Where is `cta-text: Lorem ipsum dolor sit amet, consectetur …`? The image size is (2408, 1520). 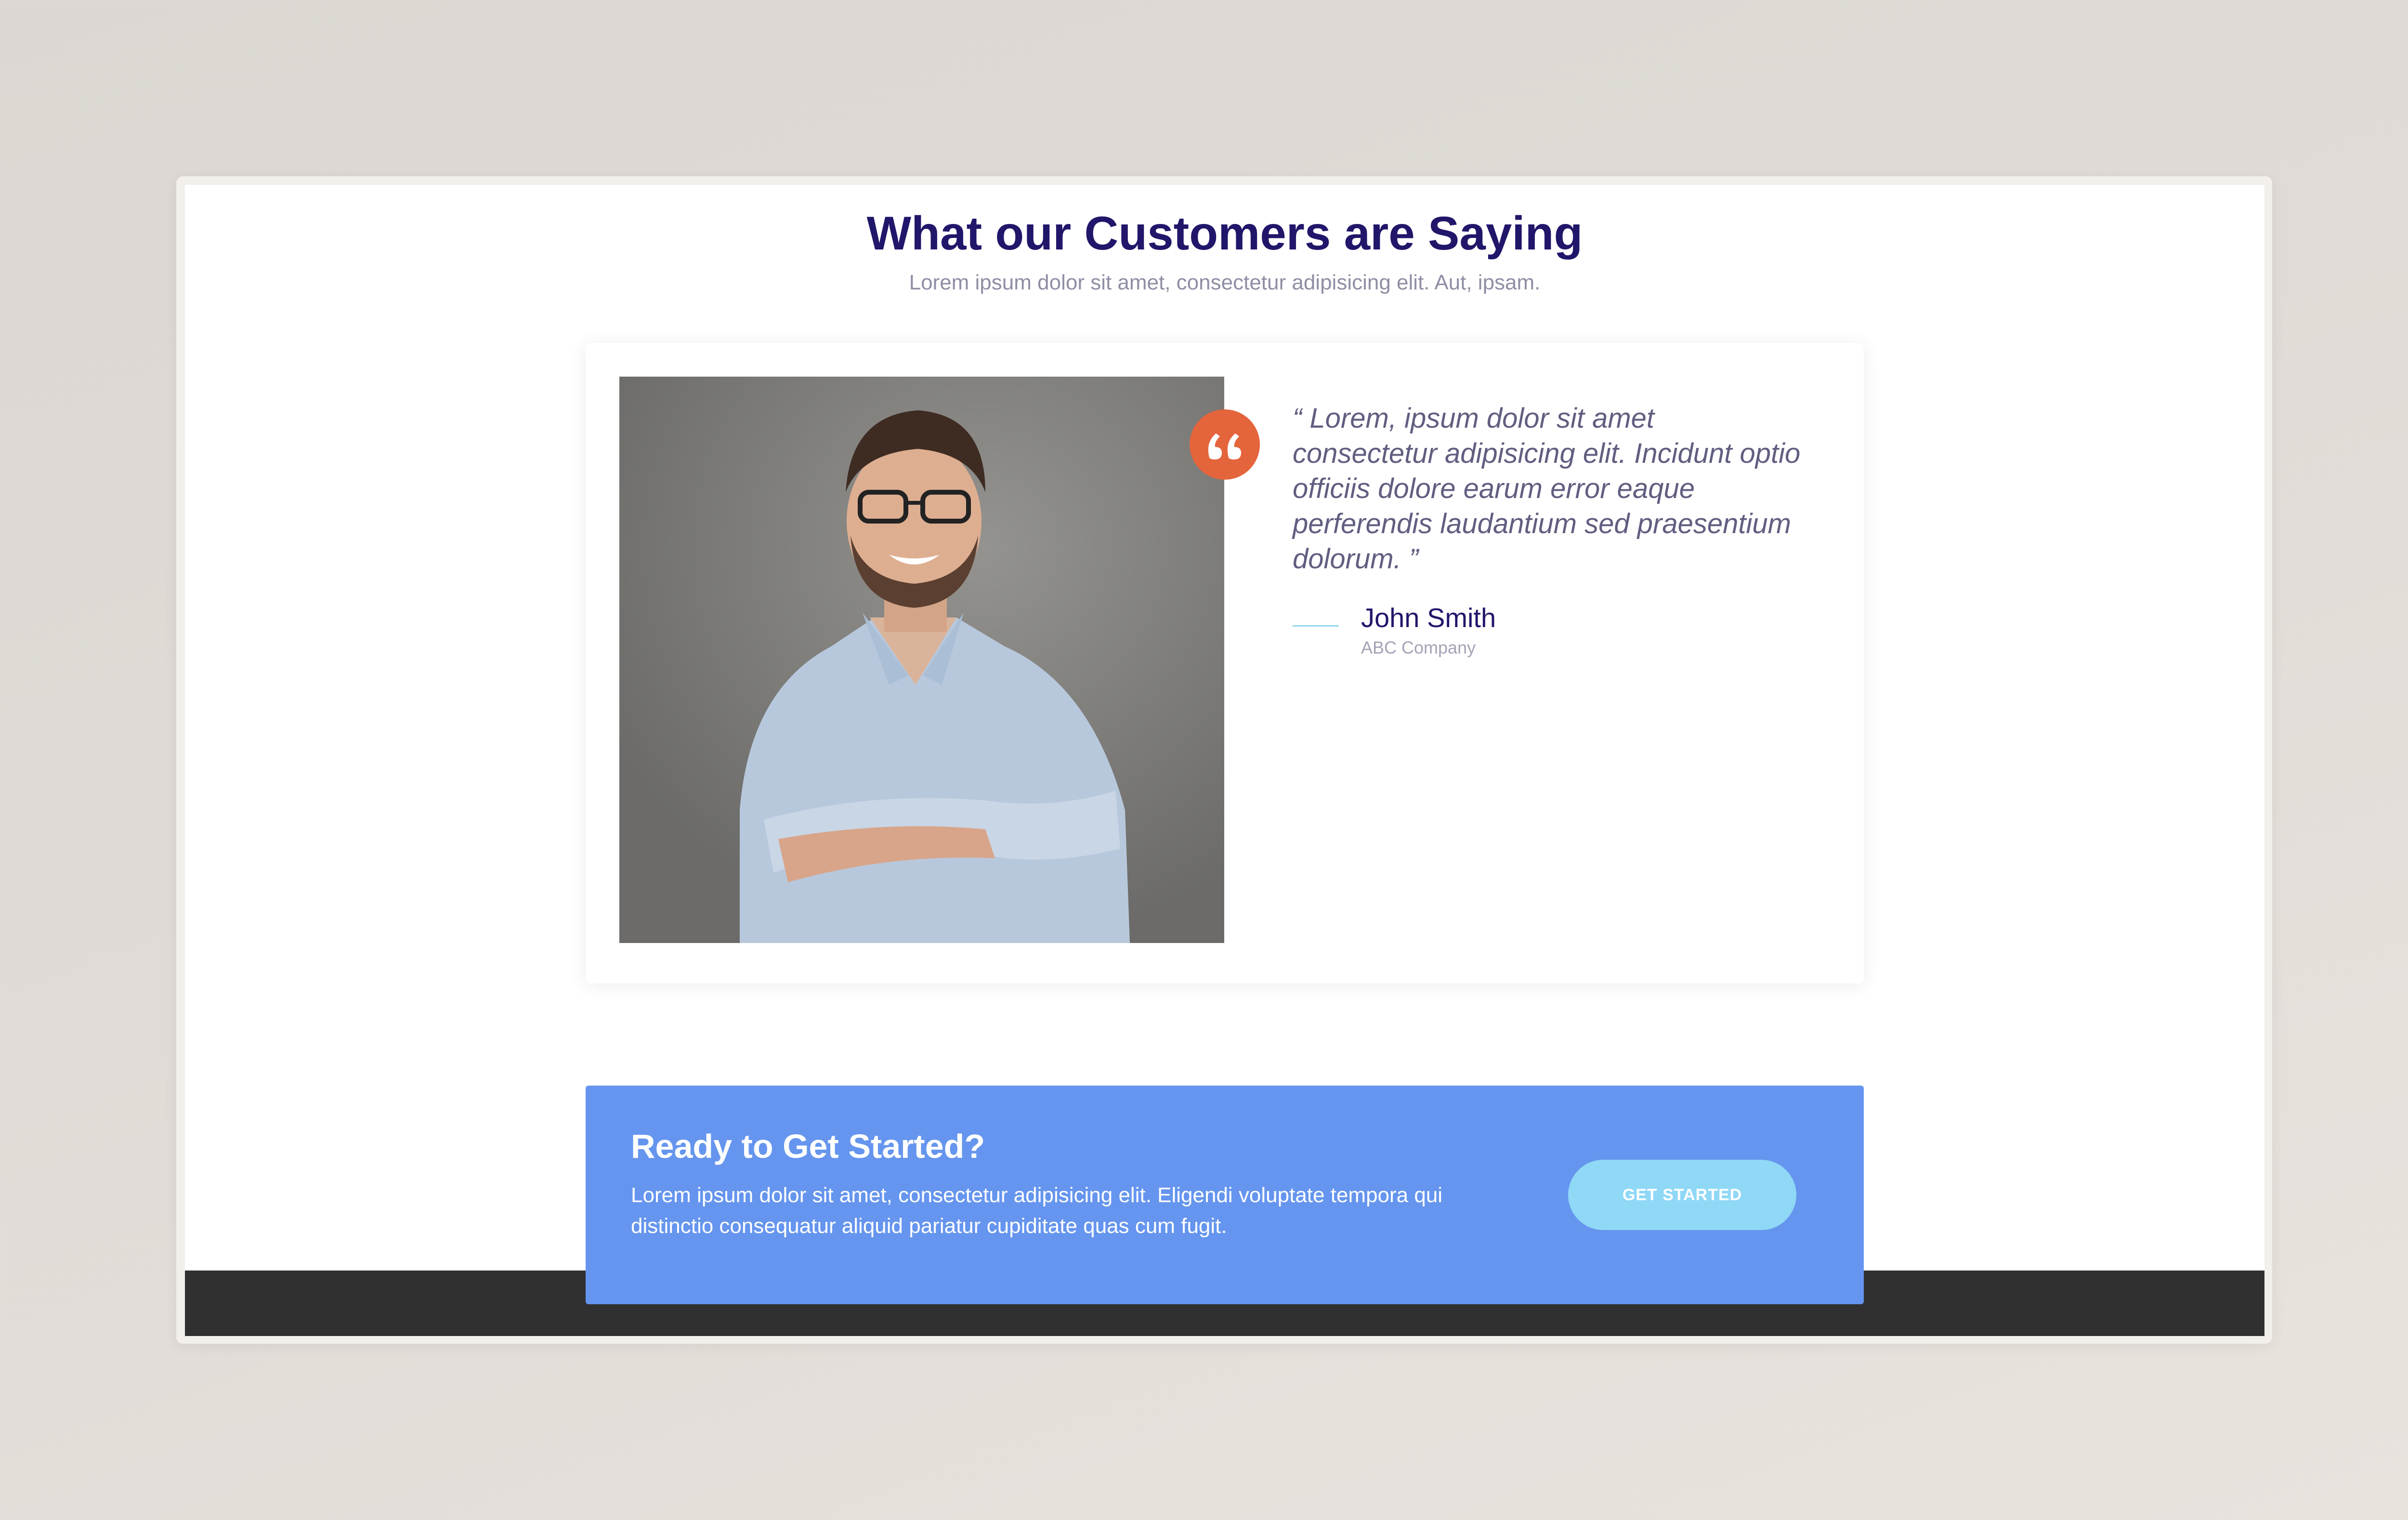
cta-text: Lorem ipsum dolor sit amet, consectetur … is located at coordinates (1037, 1210).